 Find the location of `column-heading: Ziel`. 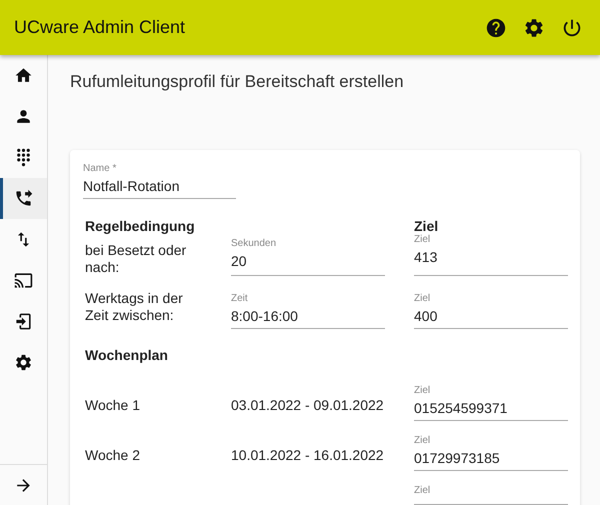

column-heading: Ziel is located at coordinates (427, 226).